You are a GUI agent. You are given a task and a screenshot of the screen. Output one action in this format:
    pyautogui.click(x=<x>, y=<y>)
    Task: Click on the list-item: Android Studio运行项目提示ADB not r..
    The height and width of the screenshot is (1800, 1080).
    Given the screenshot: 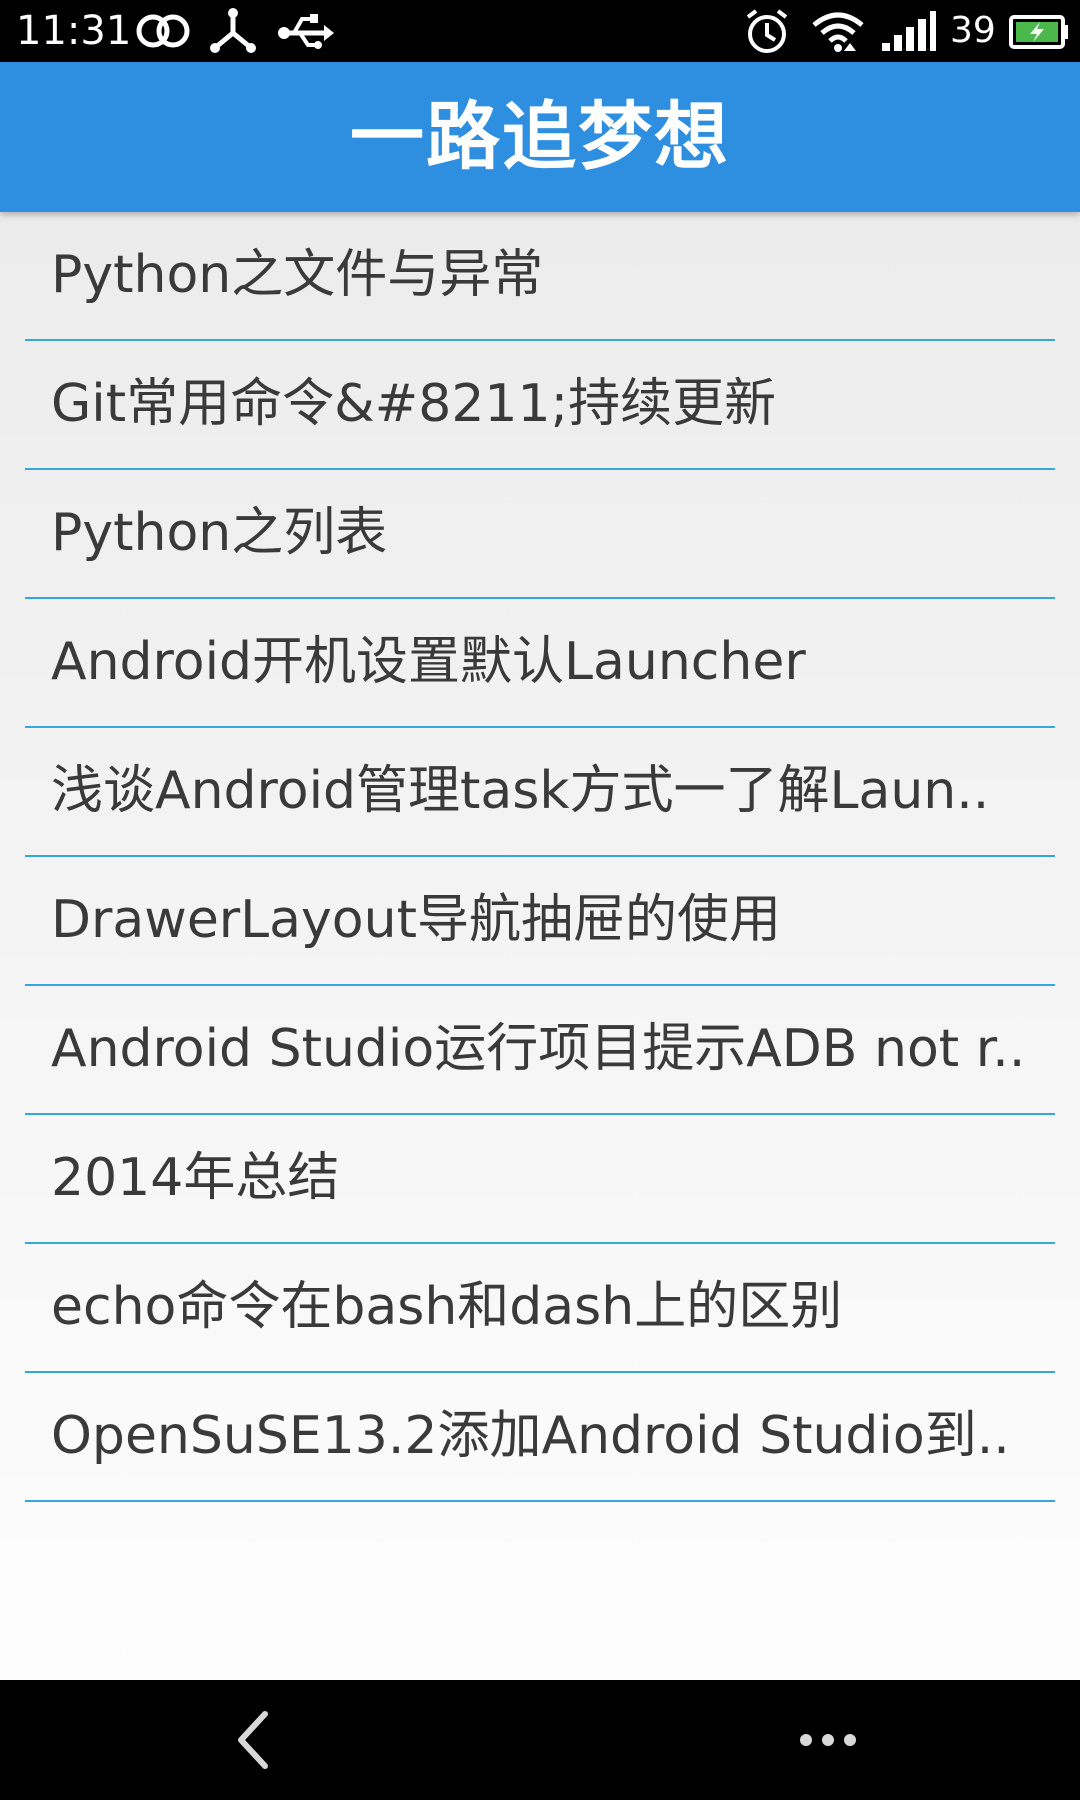 What is the action you would take?
    pyautogui.click(x=540, y=1050)
    